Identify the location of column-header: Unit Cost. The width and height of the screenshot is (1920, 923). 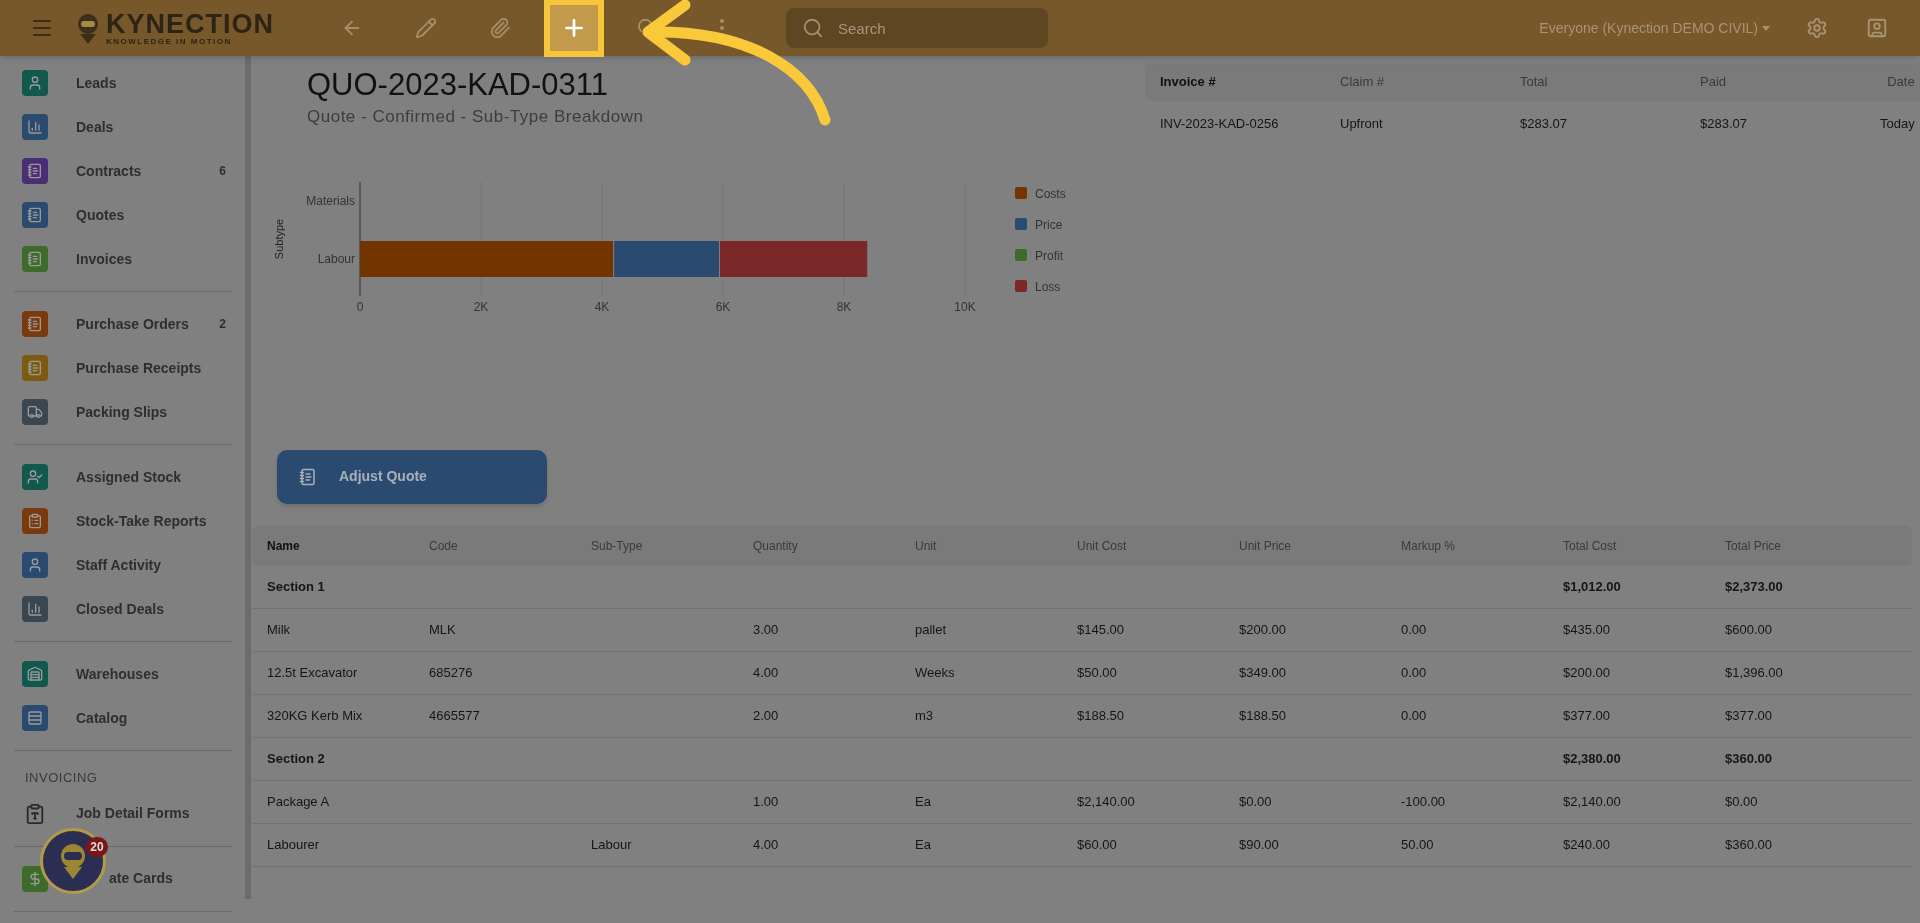
(1102, 546).